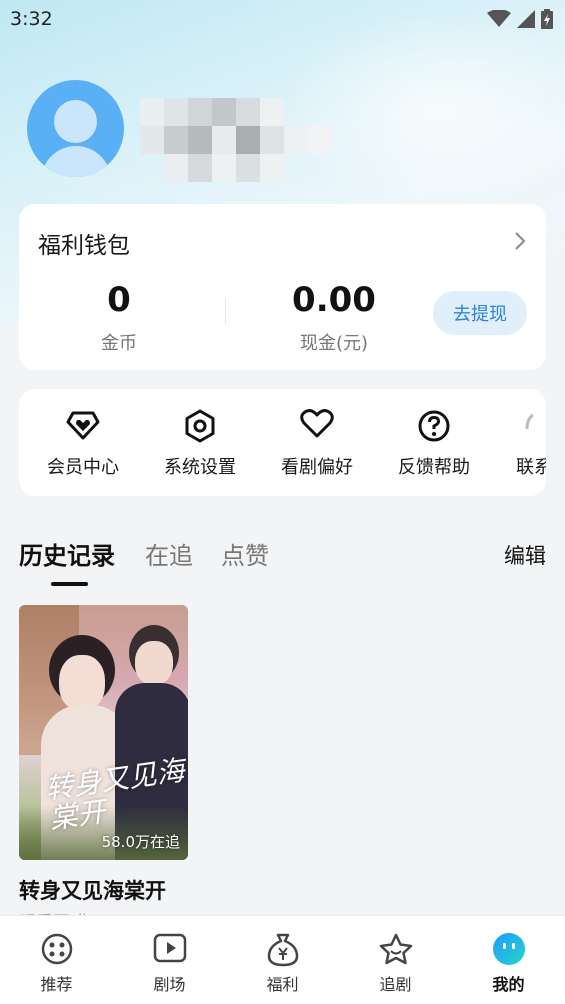 The image size is (565, 1004). I want to click on tool-label: 反馈帮助, so click(434, 467).